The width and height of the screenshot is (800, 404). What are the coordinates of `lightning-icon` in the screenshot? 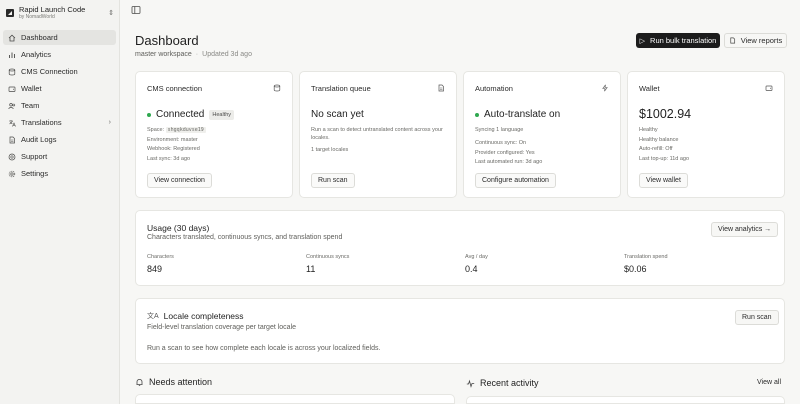 It's located at (605, 88).